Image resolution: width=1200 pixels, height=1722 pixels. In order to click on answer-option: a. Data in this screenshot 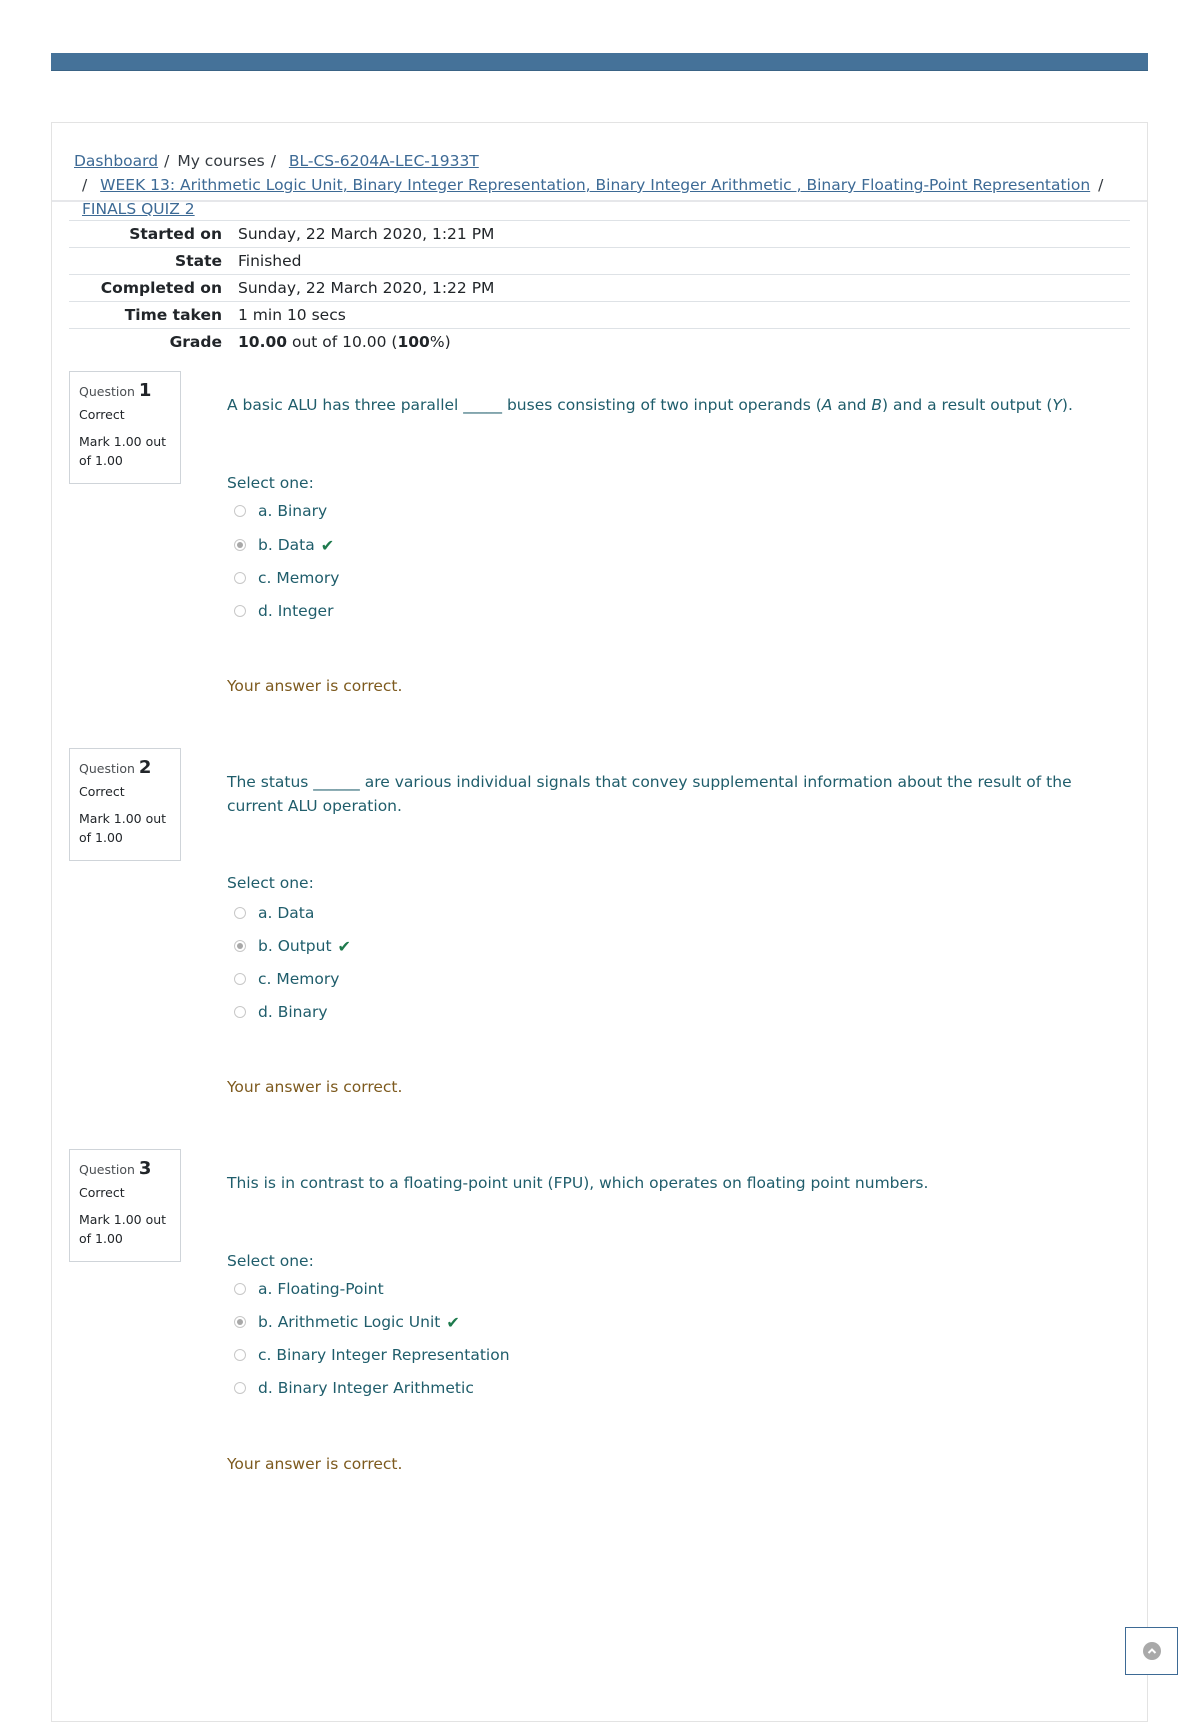, I will do `click(274, 913)`.